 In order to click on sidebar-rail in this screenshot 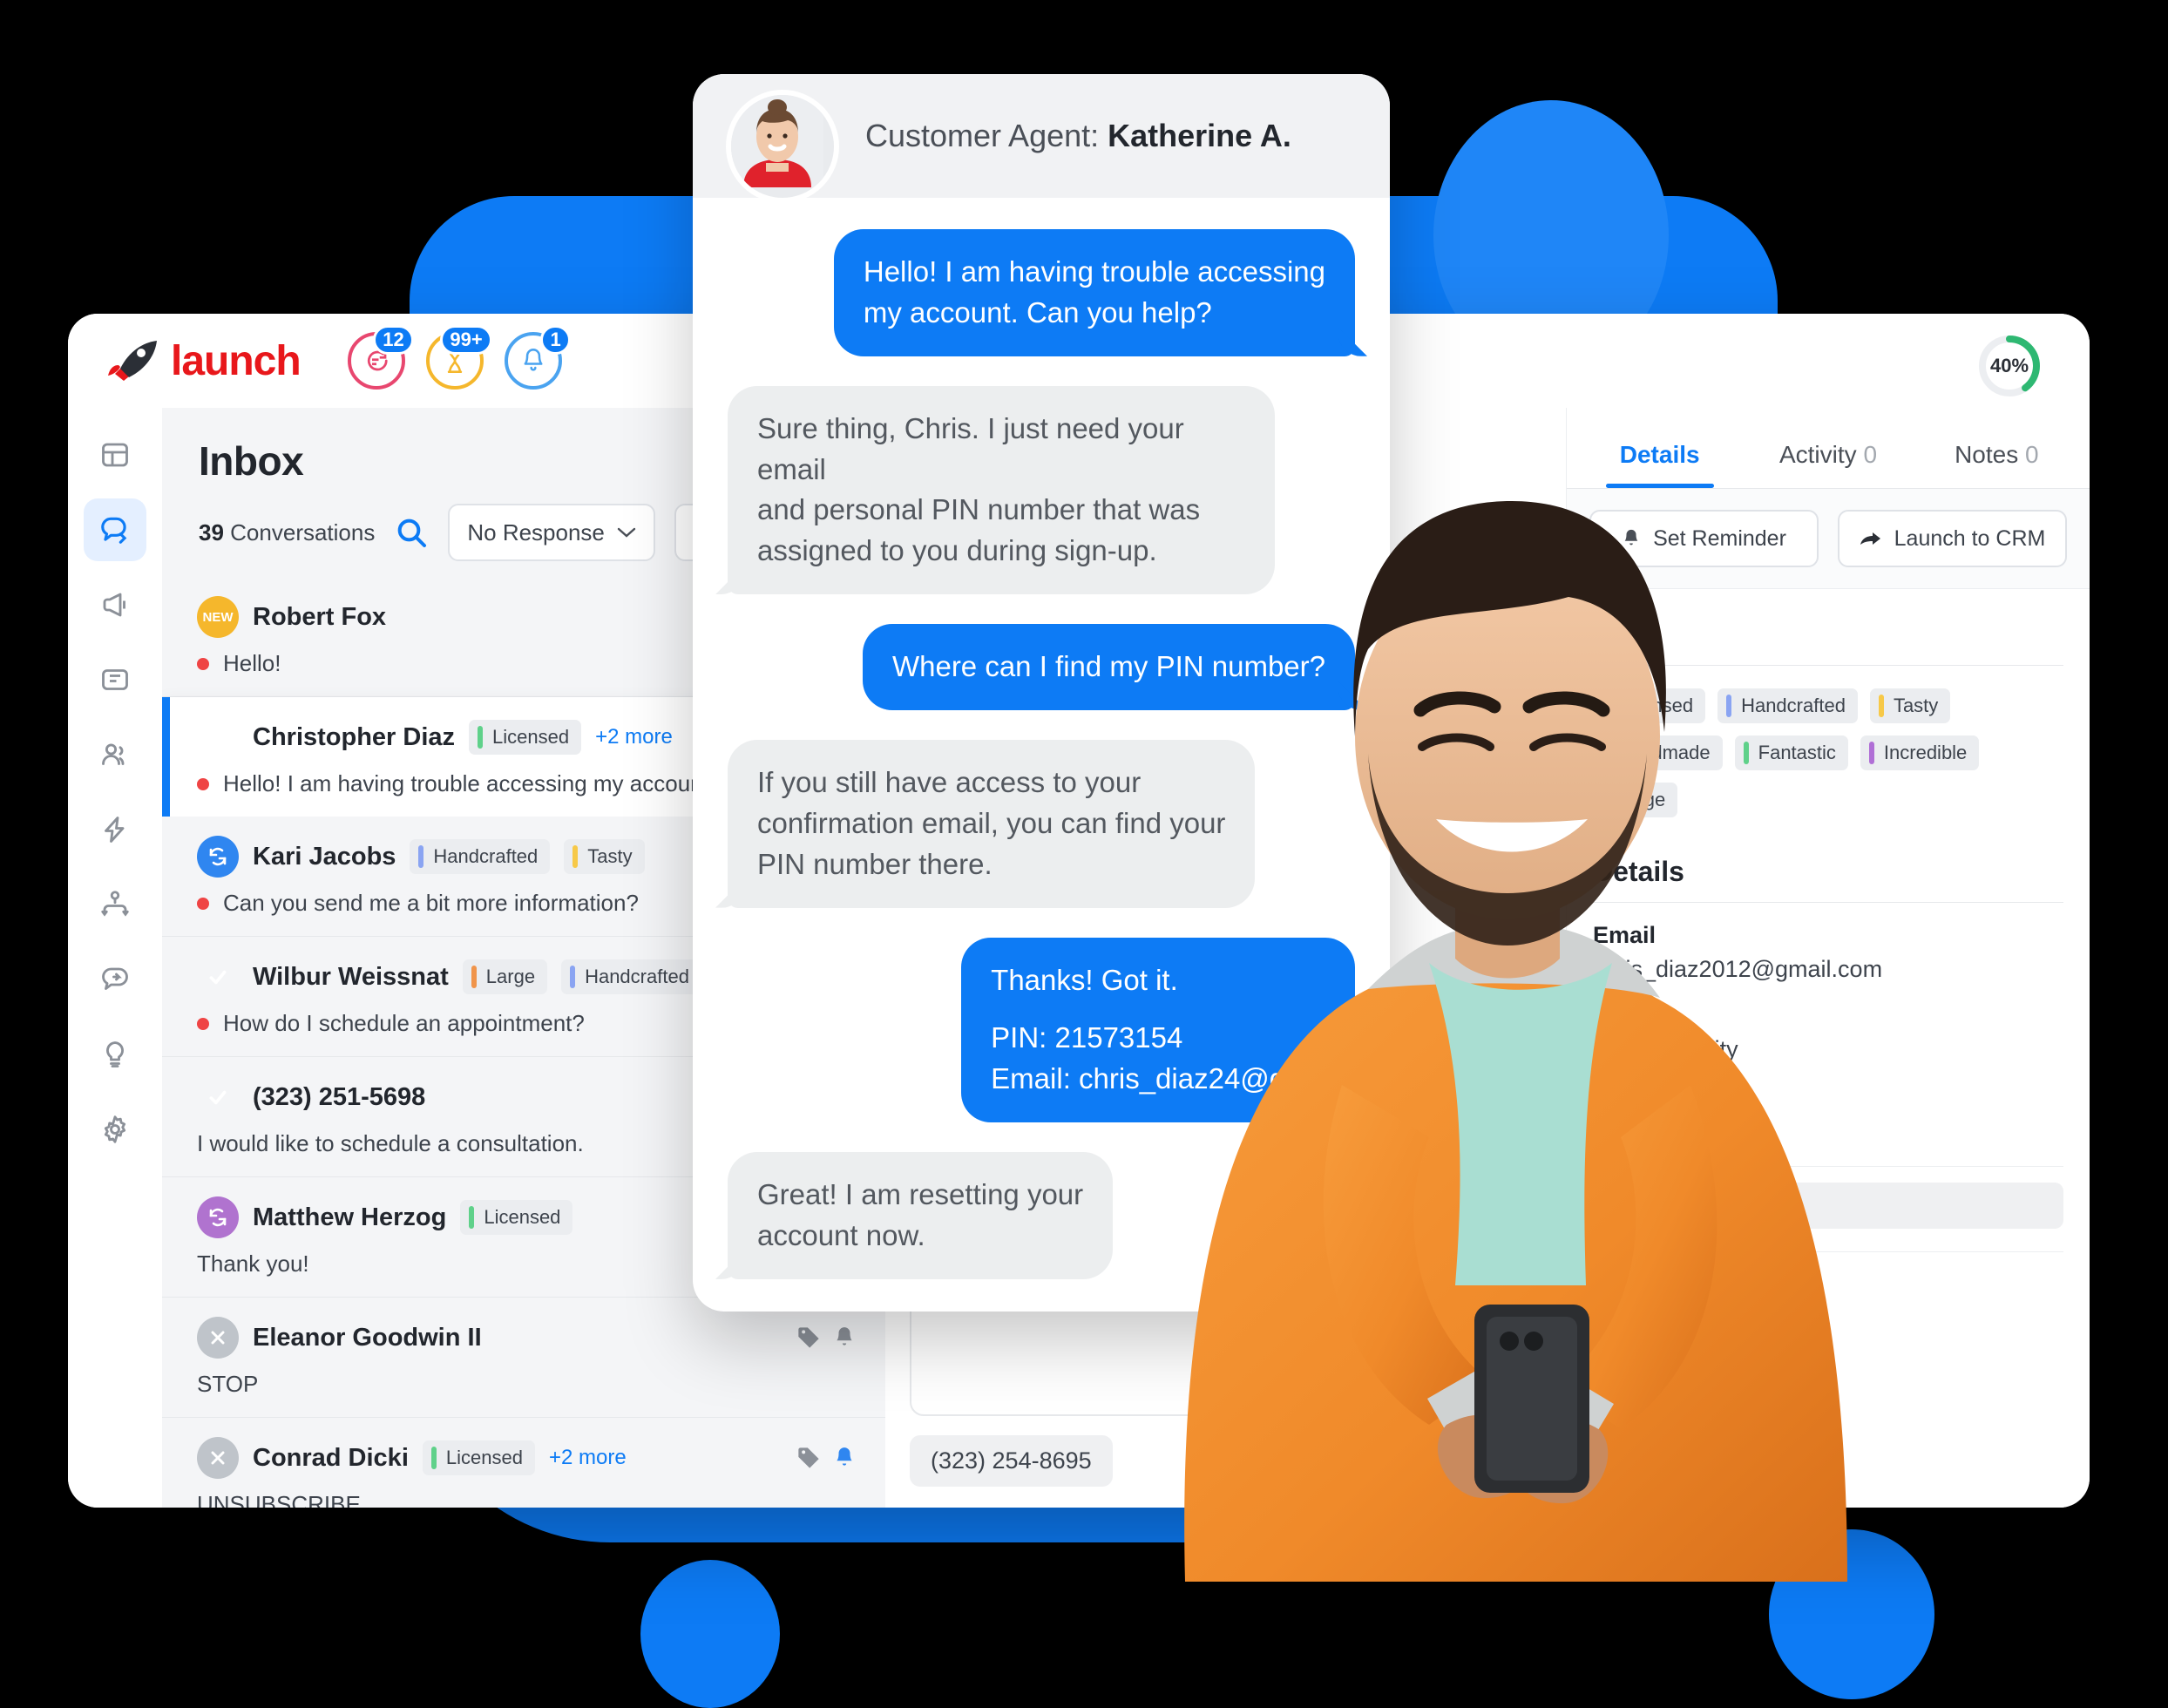, I will do `click(115, 958)`.